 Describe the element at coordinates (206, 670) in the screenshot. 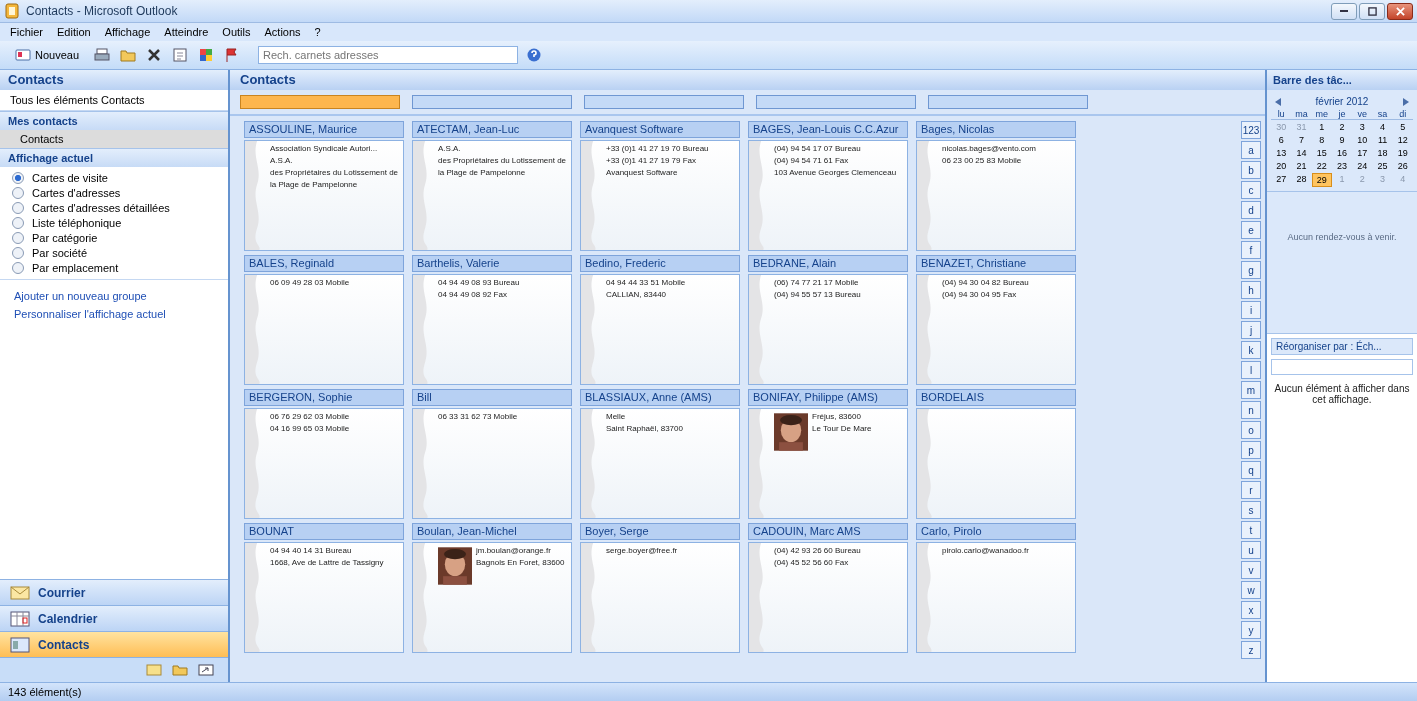

I see `shortcut-icon` at that location.